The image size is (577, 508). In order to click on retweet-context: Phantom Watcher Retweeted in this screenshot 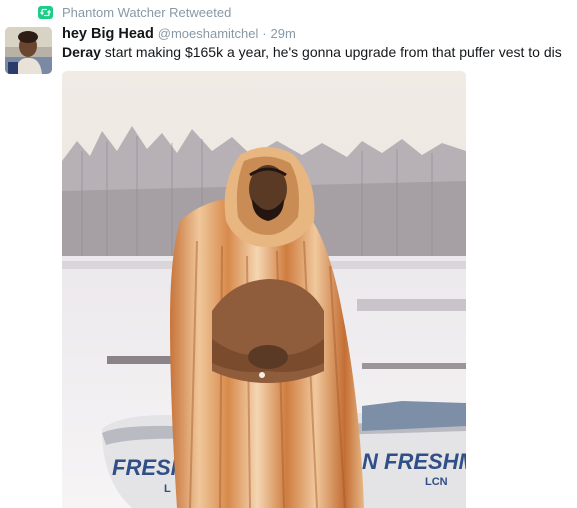, I will do `click(134, 12)`.